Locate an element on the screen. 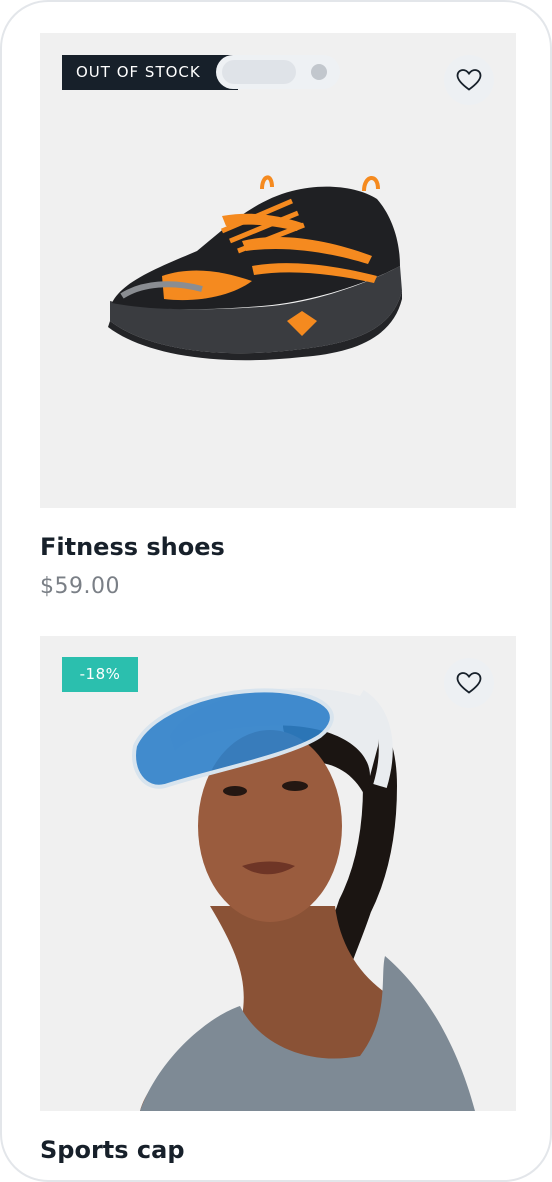 This screenshot has width=552, height=1182. product-title: Sports cap is located at coordinates (112, 1150).